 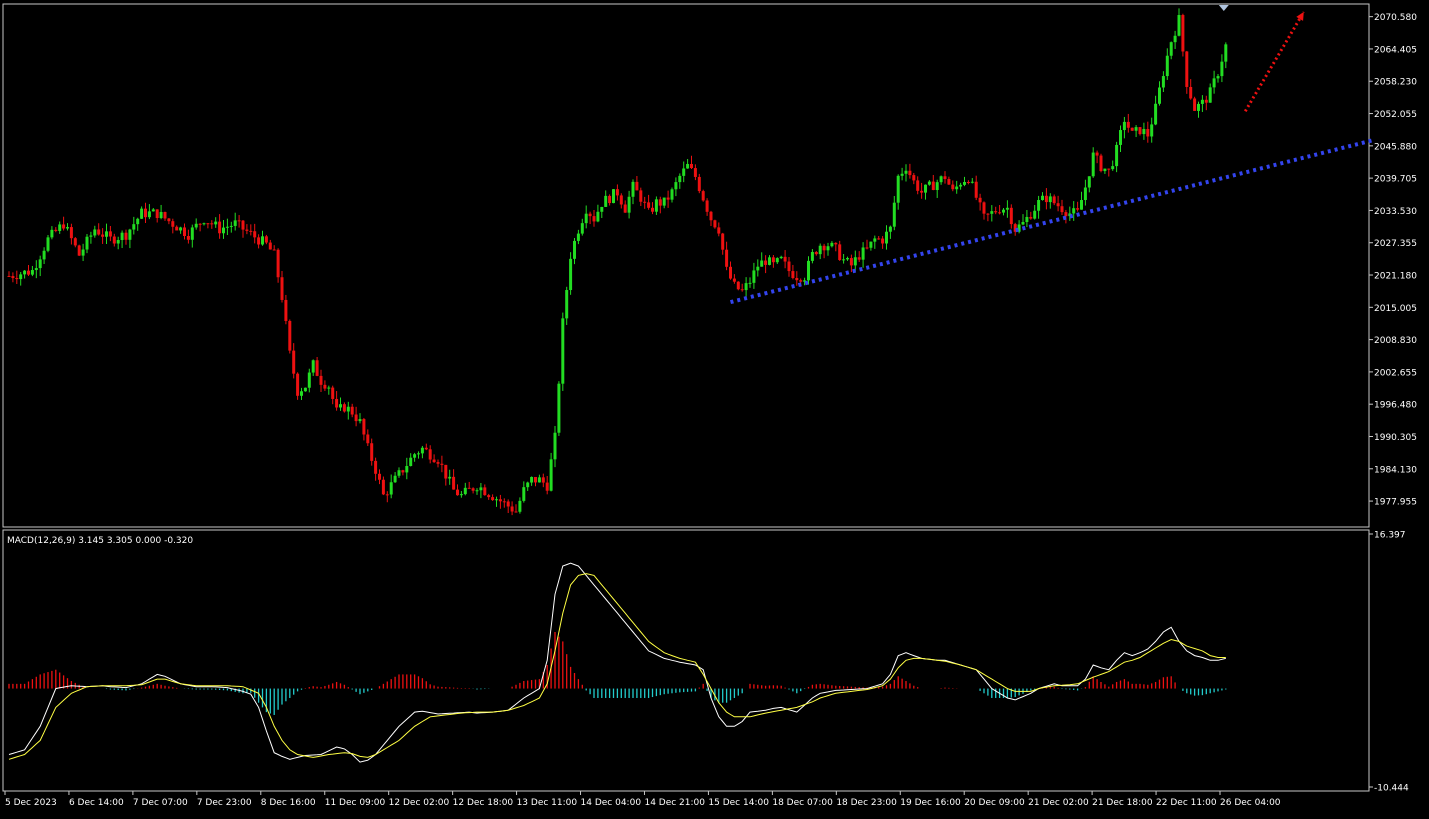 I want to click on time-tick-label: 14 Dec 21:00, so click(x=674, y=803).